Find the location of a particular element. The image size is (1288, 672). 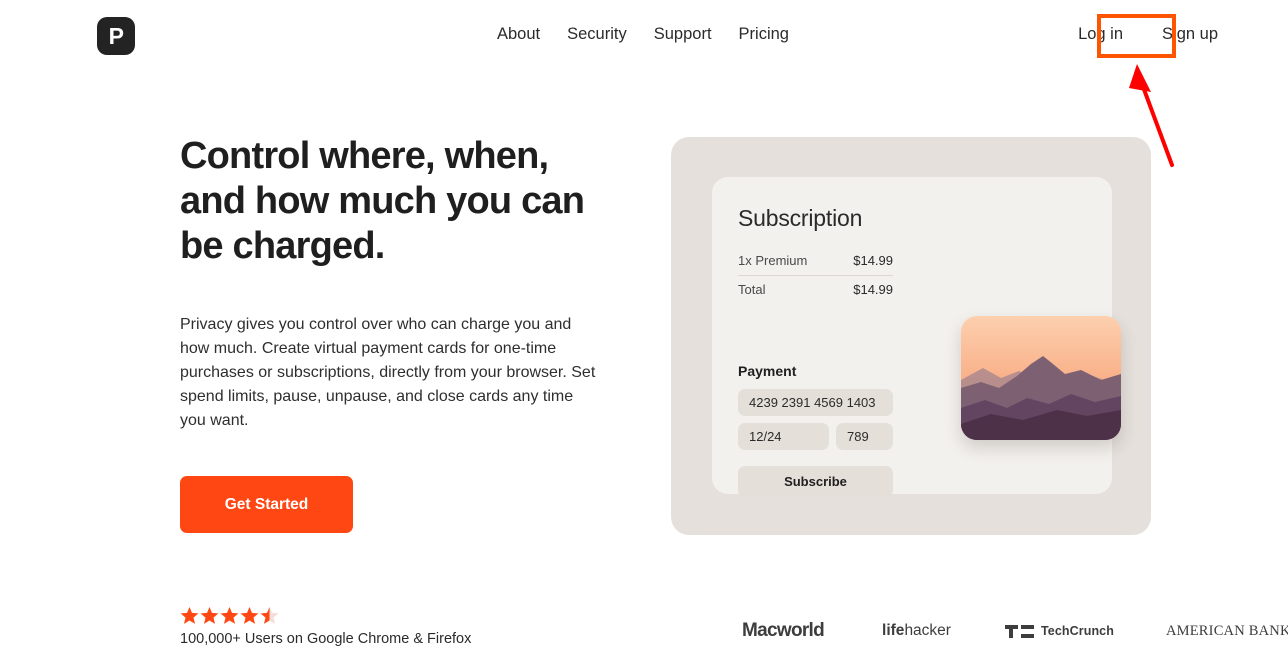

line-item-premium: 1x Premium $14.99 is located at coordinates (815, 261).